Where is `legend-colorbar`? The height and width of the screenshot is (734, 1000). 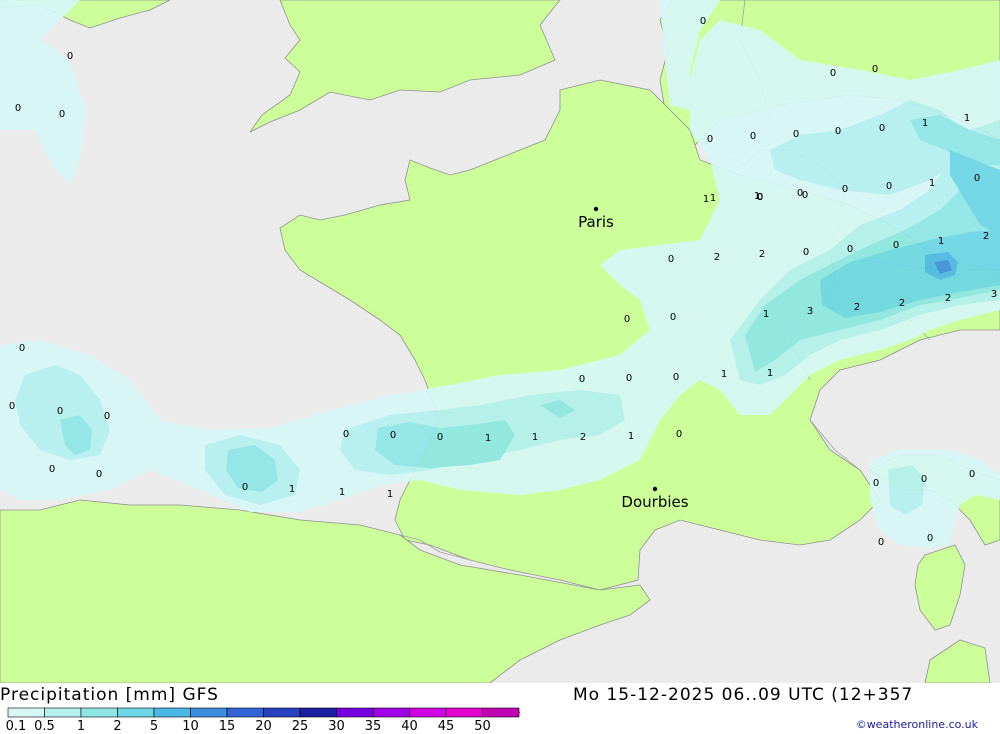
legend-colorbar is located at coordinates (263, 712).